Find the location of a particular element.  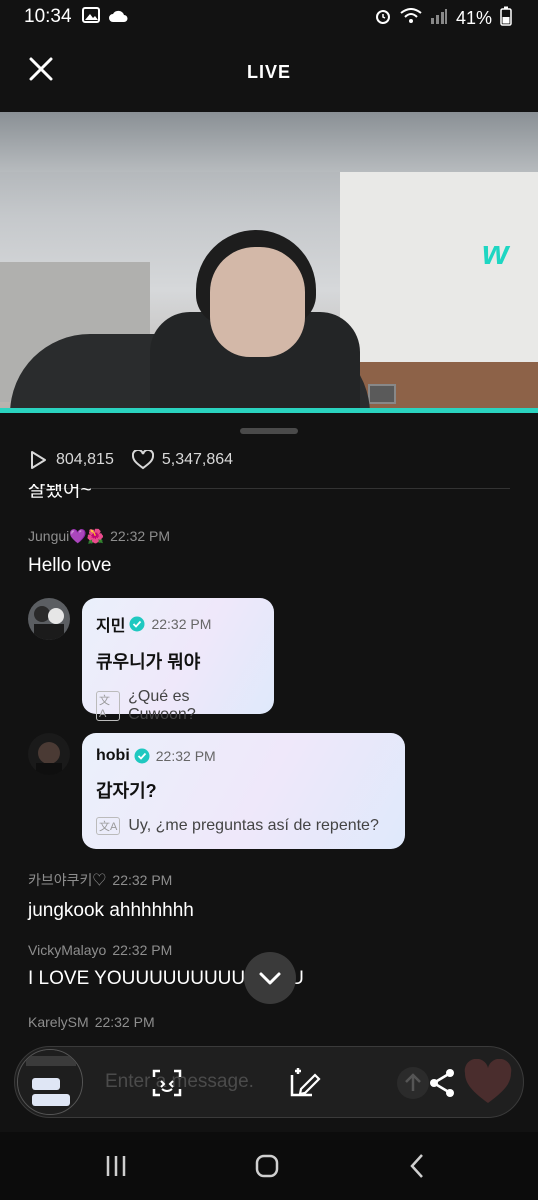

play-icon is located at coordinates (38, 460).